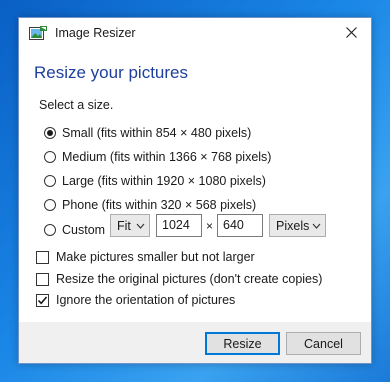 The height and width of the screenshot is (382, 390). I want to click on radio-small: Small (fits within 854 × 480 pixels), so click(147, 133).